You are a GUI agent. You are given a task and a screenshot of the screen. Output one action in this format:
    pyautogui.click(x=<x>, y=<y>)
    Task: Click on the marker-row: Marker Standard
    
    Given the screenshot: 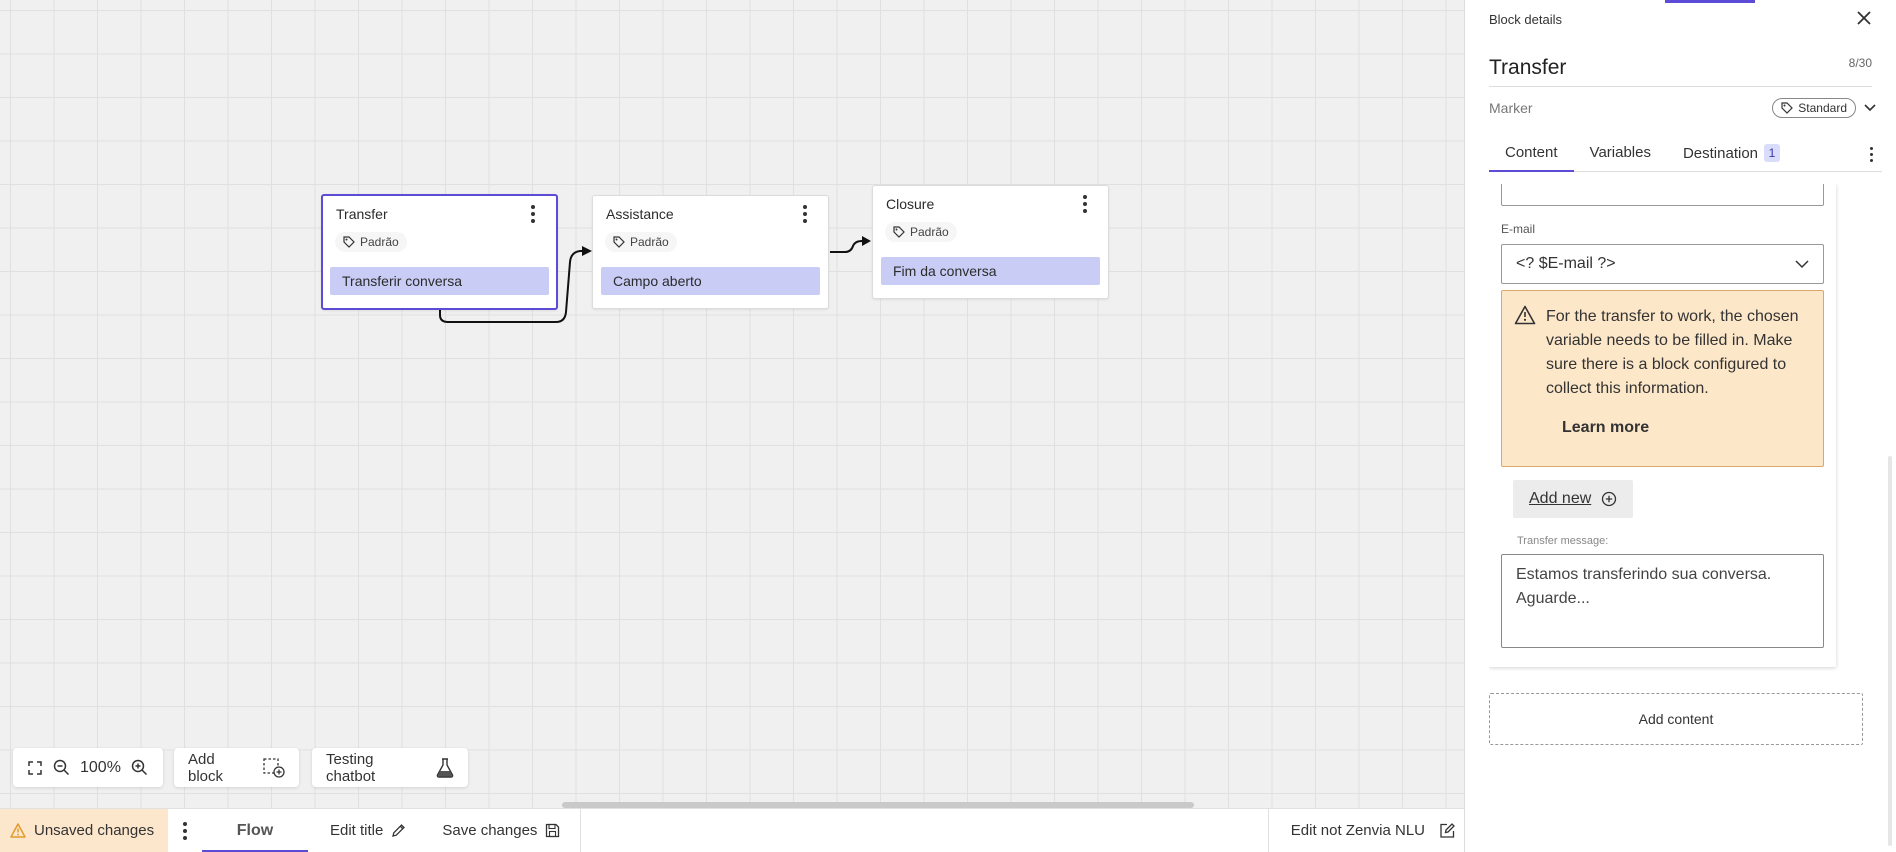 What is the action you would take?
    pyautogui.click(x=1682, y=108)
    